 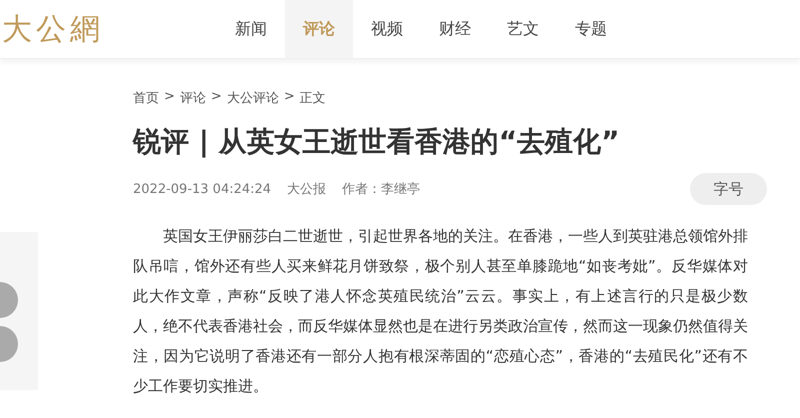 What do you see at coordinates (377, 142) in the screenshot?
I see `article-title: 锐评 | 从英女王逝世看香港的“去殖化”` at bounding box center [377, 142].